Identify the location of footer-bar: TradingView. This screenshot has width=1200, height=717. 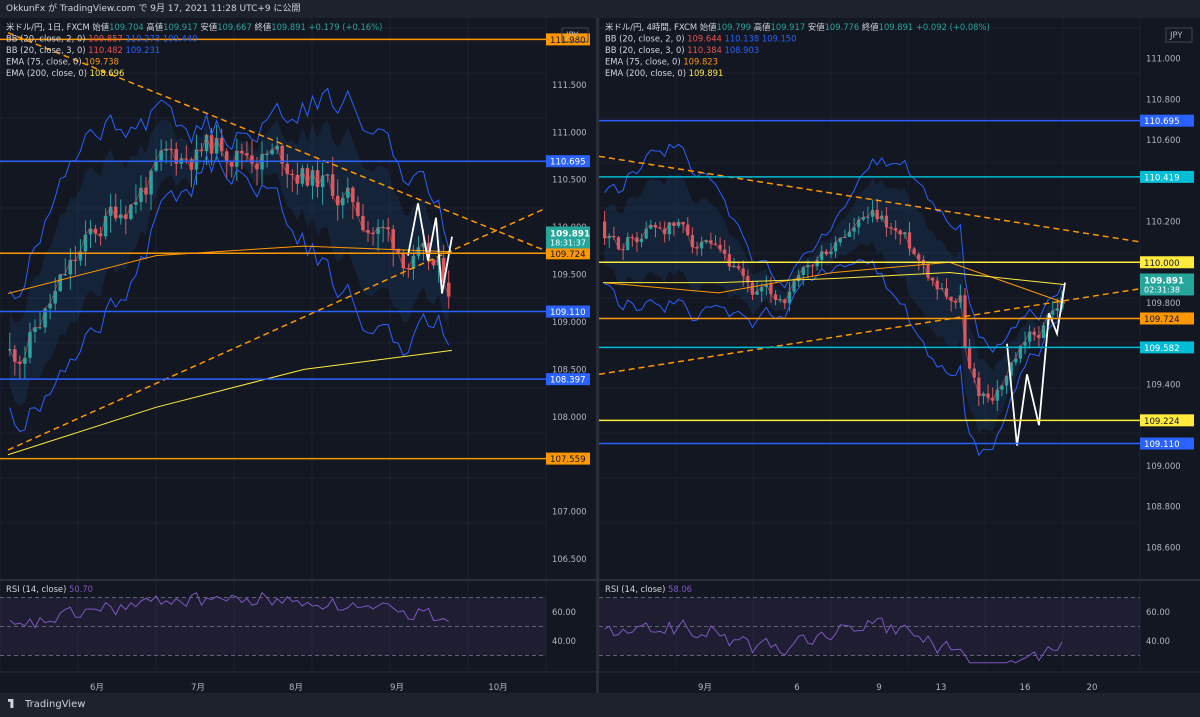
(600, 705).